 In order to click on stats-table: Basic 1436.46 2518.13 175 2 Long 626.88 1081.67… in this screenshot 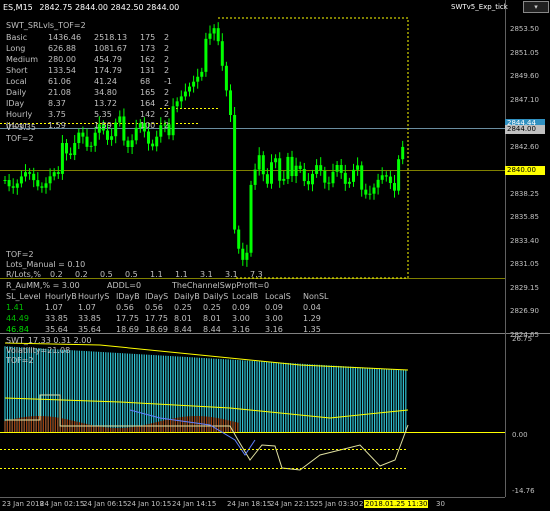, I will do `click(92, 81)`.